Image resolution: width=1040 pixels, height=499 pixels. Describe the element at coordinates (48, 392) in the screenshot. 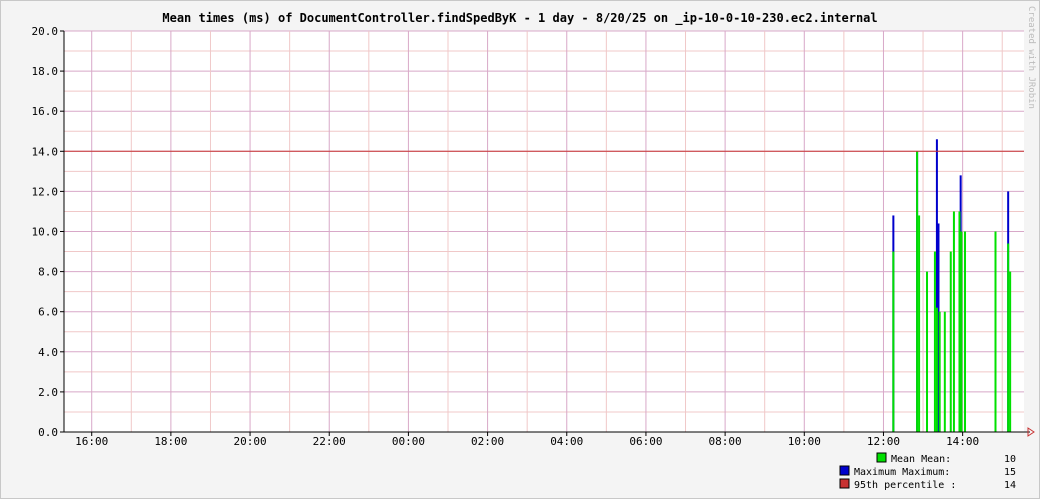

I see `y-tick-label: 2.0` at that location.